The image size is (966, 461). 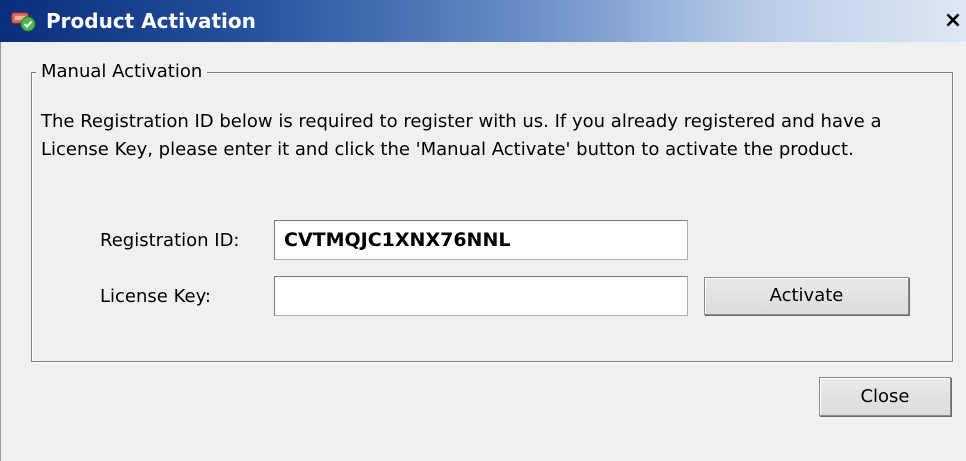 I want to click on manual-activation-group-label: Manual Activation, so click(x=122, y=72).